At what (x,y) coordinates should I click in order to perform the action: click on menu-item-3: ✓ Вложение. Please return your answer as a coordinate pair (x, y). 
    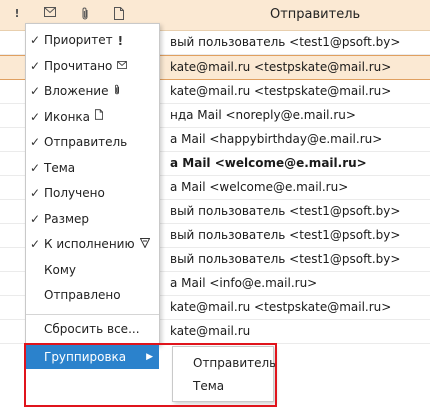
    Looking at the image, I should click on (92, 91).